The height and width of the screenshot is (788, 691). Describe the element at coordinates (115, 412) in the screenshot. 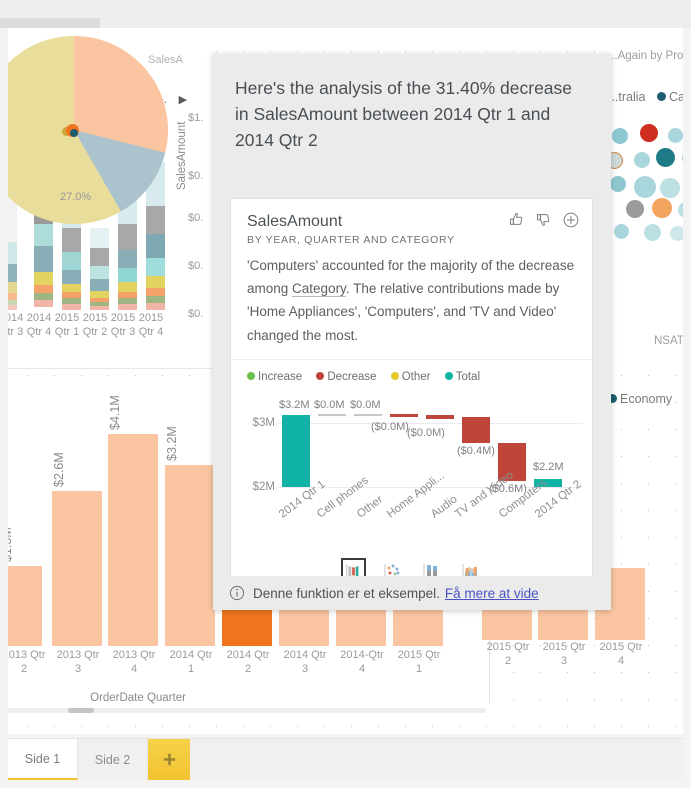

I see `bar-data-label: $4.1M` at that location.